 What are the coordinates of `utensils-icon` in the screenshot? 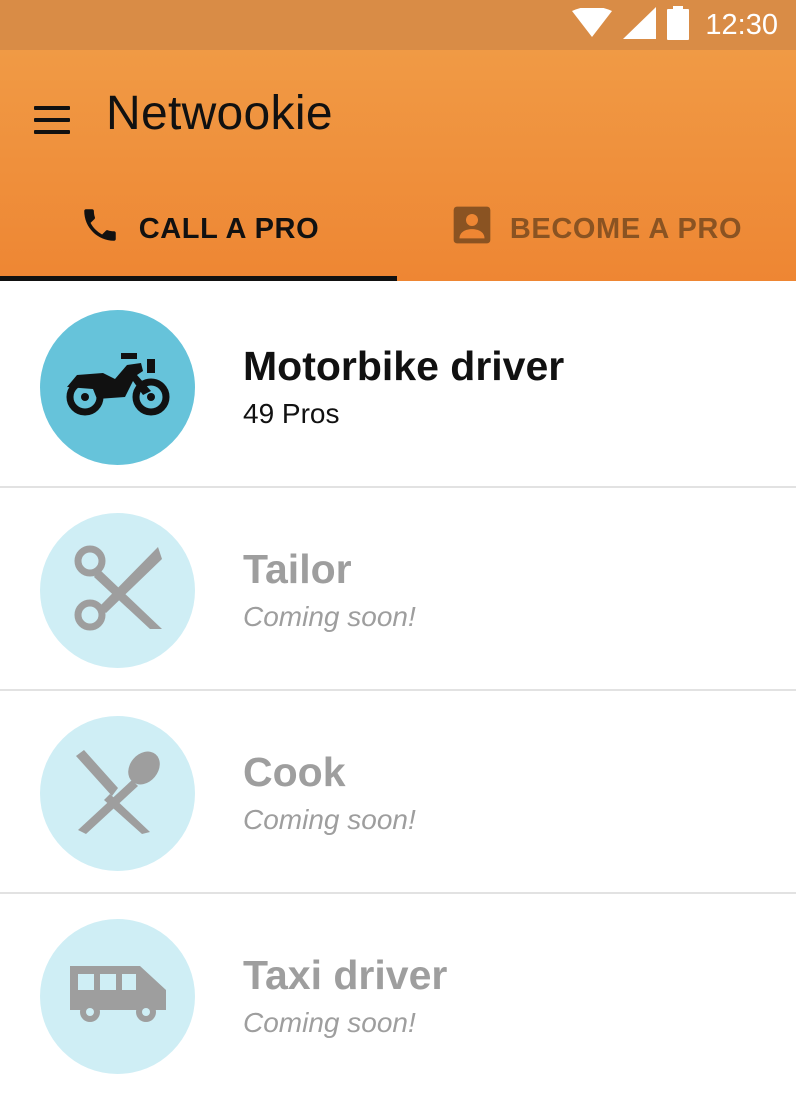 It's located at (118, 793).